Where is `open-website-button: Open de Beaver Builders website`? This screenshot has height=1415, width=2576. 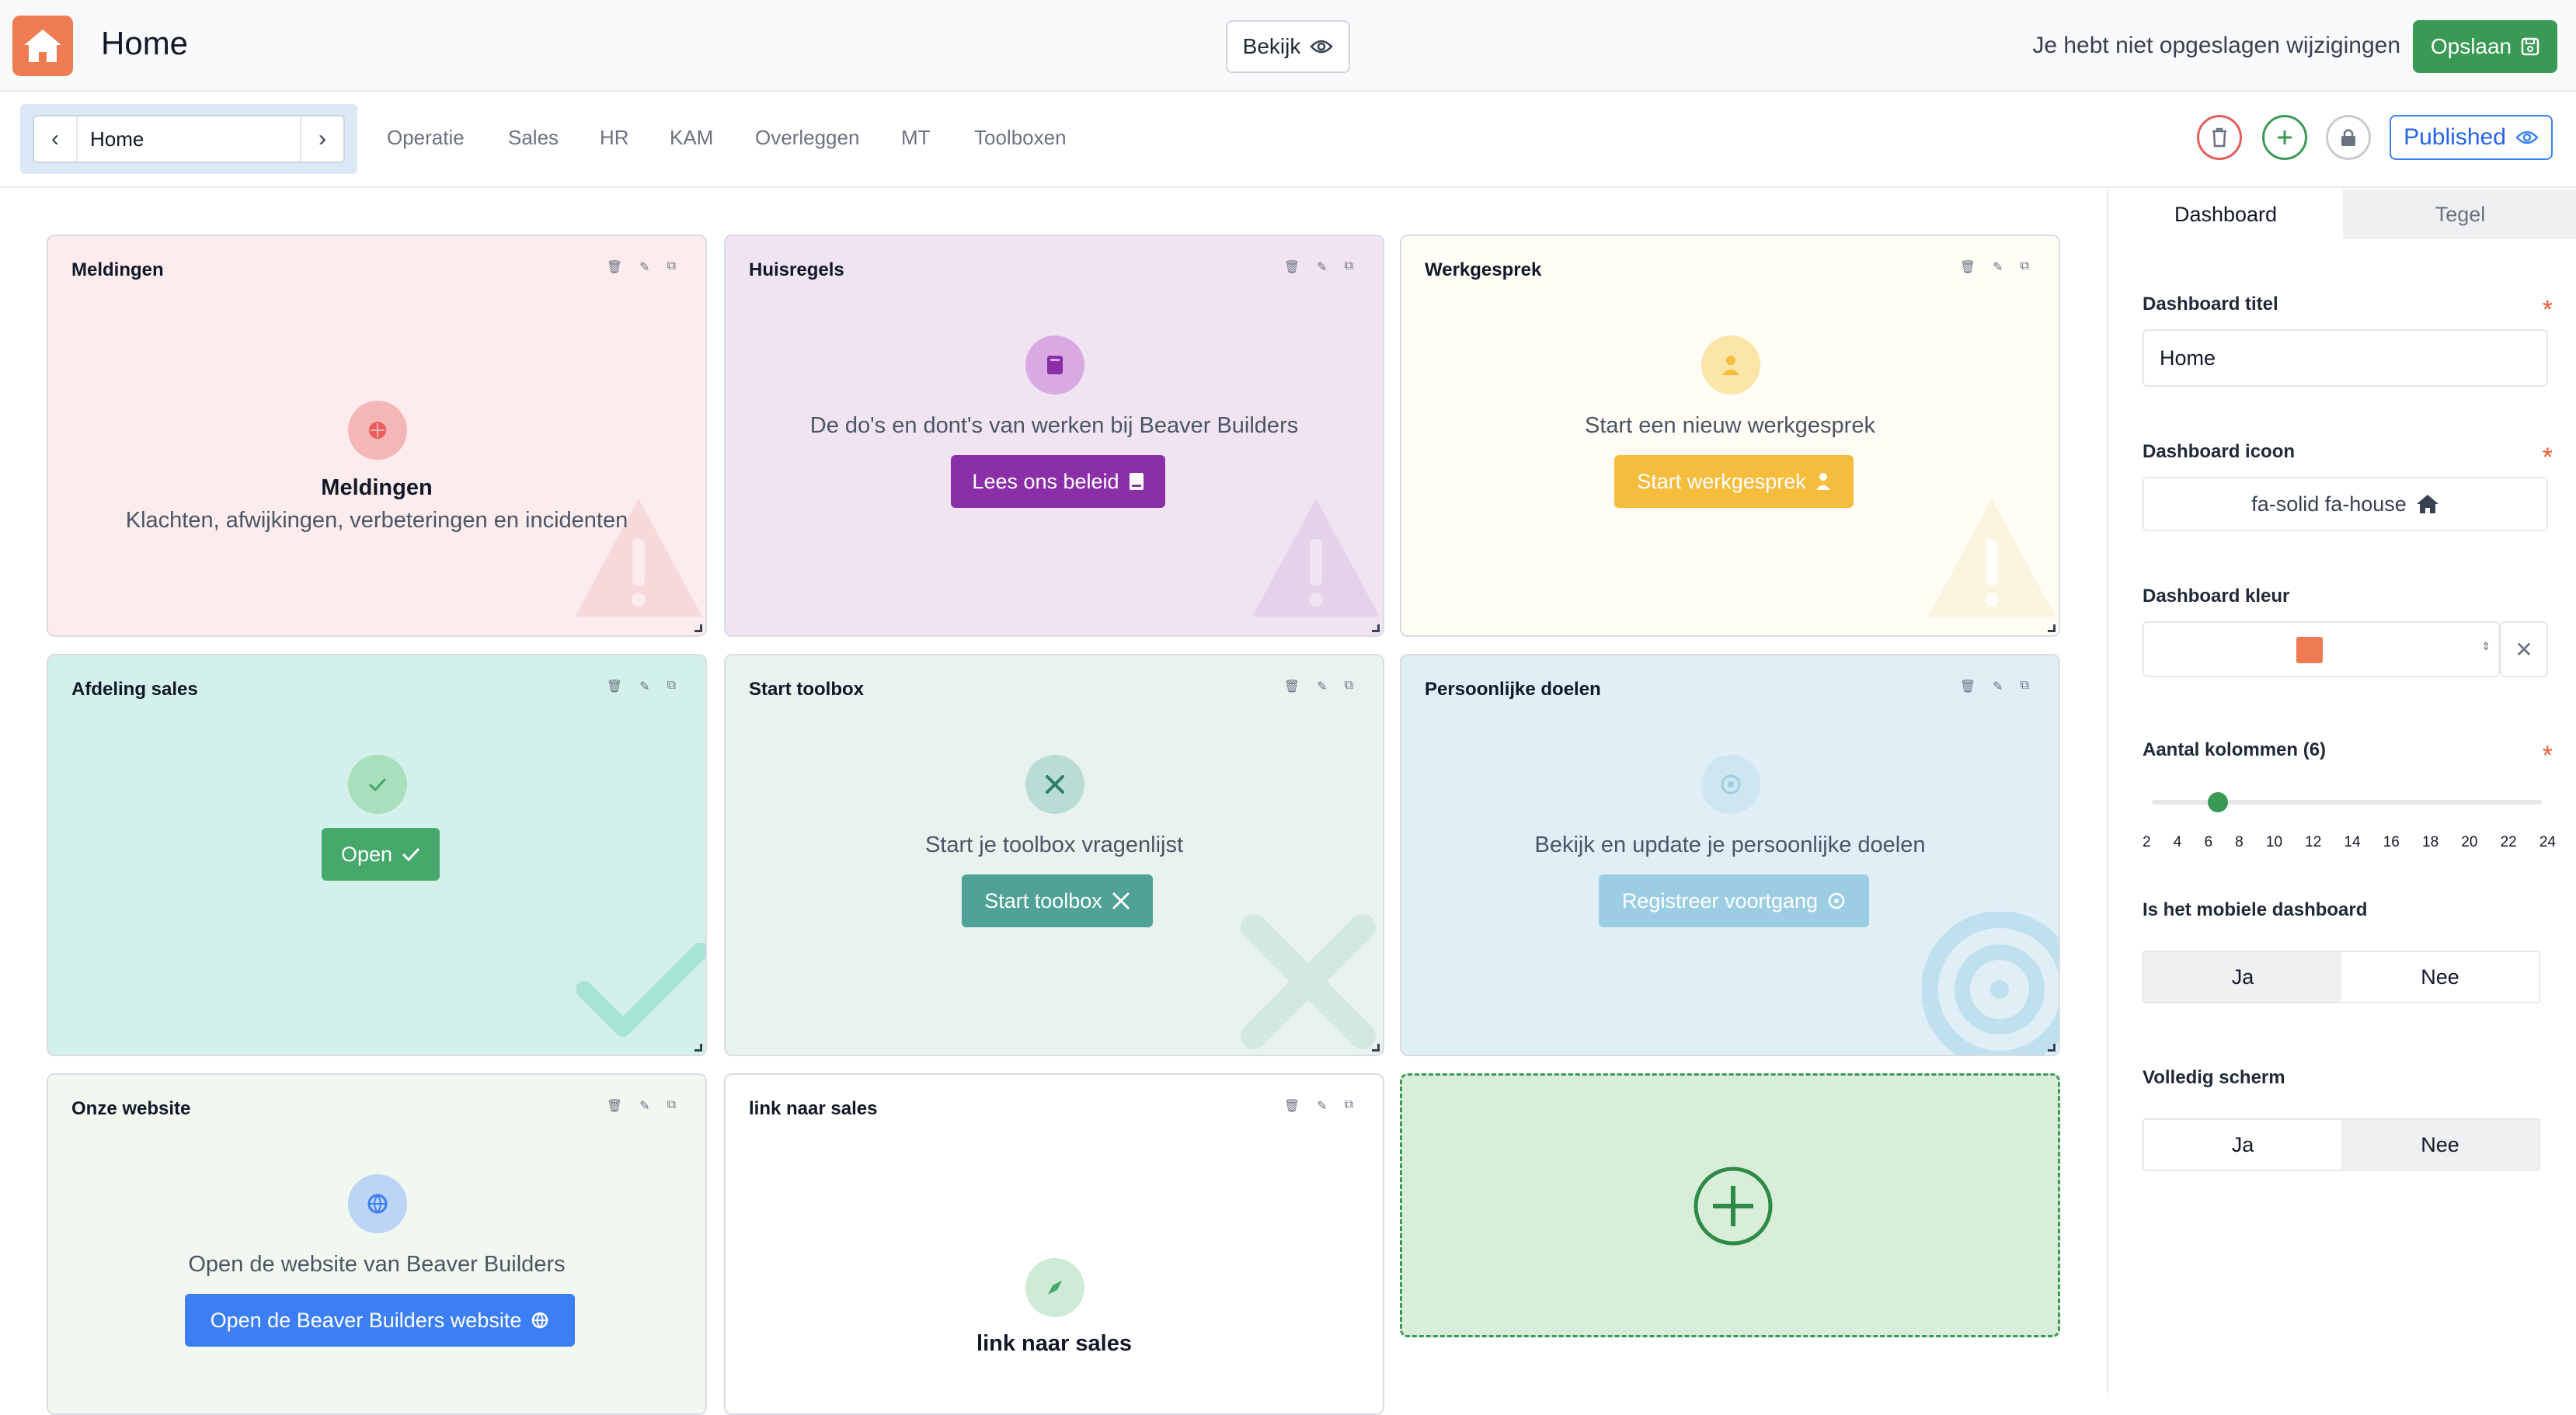
open-website-button: Open de Beaver Builders website is located at coordinates (380, 1320).